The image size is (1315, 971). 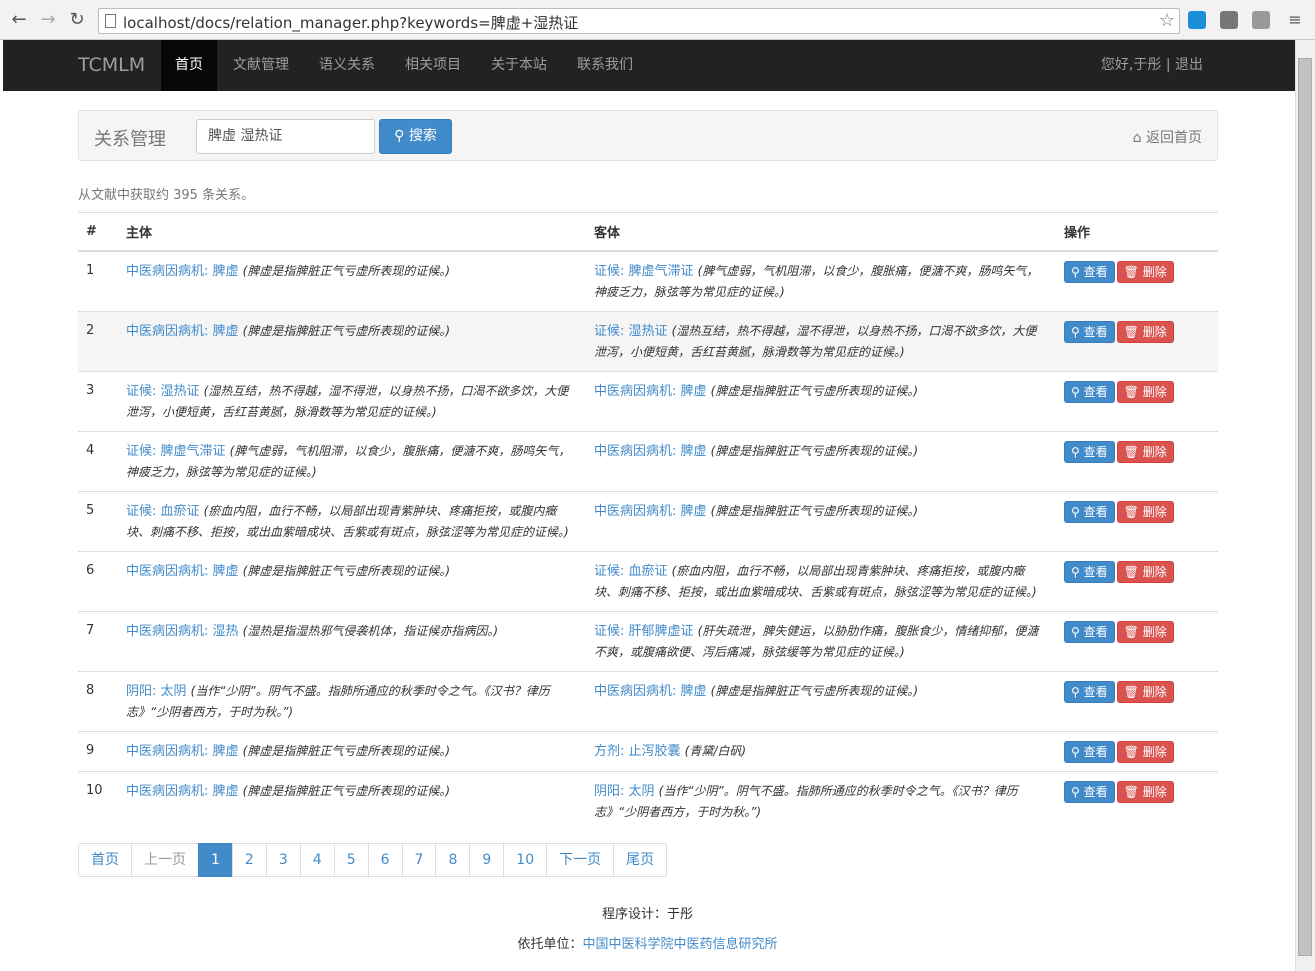 What do you see at coordinates (352, 640) in the screenshot?
I see `subject-cell: 中医病因病机: 湿热 (湿热是指湿热邪气侵袭机体，指证候亦指病因。)` at bounding box center [352, 640].